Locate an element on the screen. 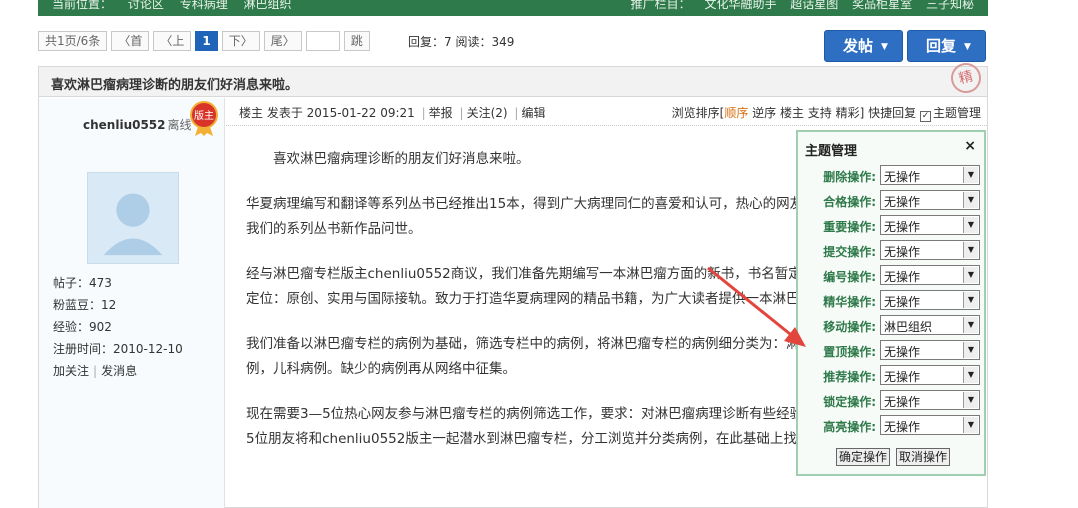  promo-label: 推广栏目： is located at coordinates (660, 5).